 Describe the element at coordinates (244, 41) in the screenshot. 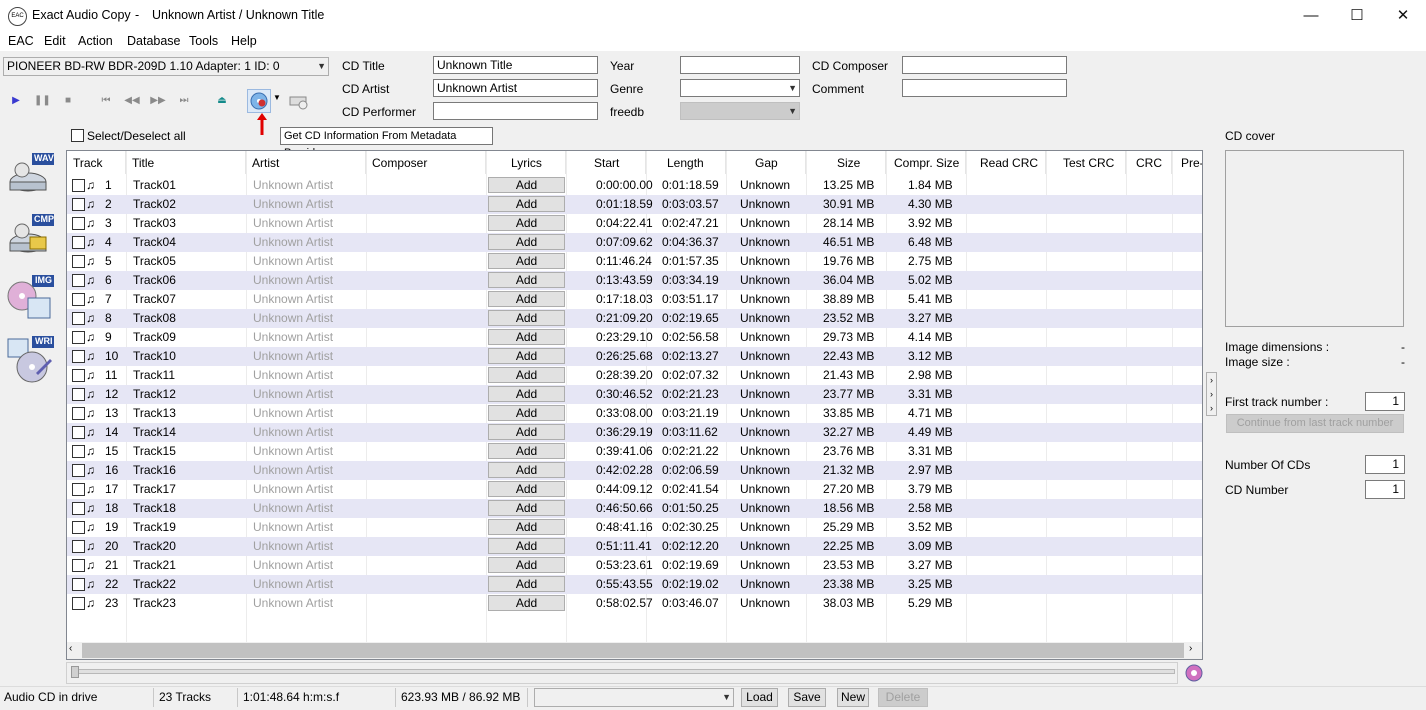

I see `menu-help: Help` at that location.